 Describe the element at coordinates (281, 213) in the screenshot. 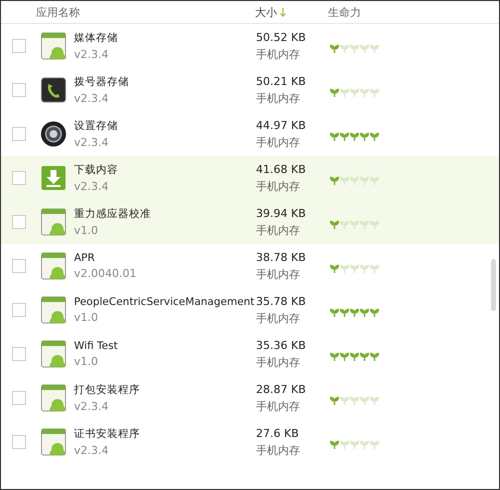

I see `app-size: 39.94 KB` at that location.